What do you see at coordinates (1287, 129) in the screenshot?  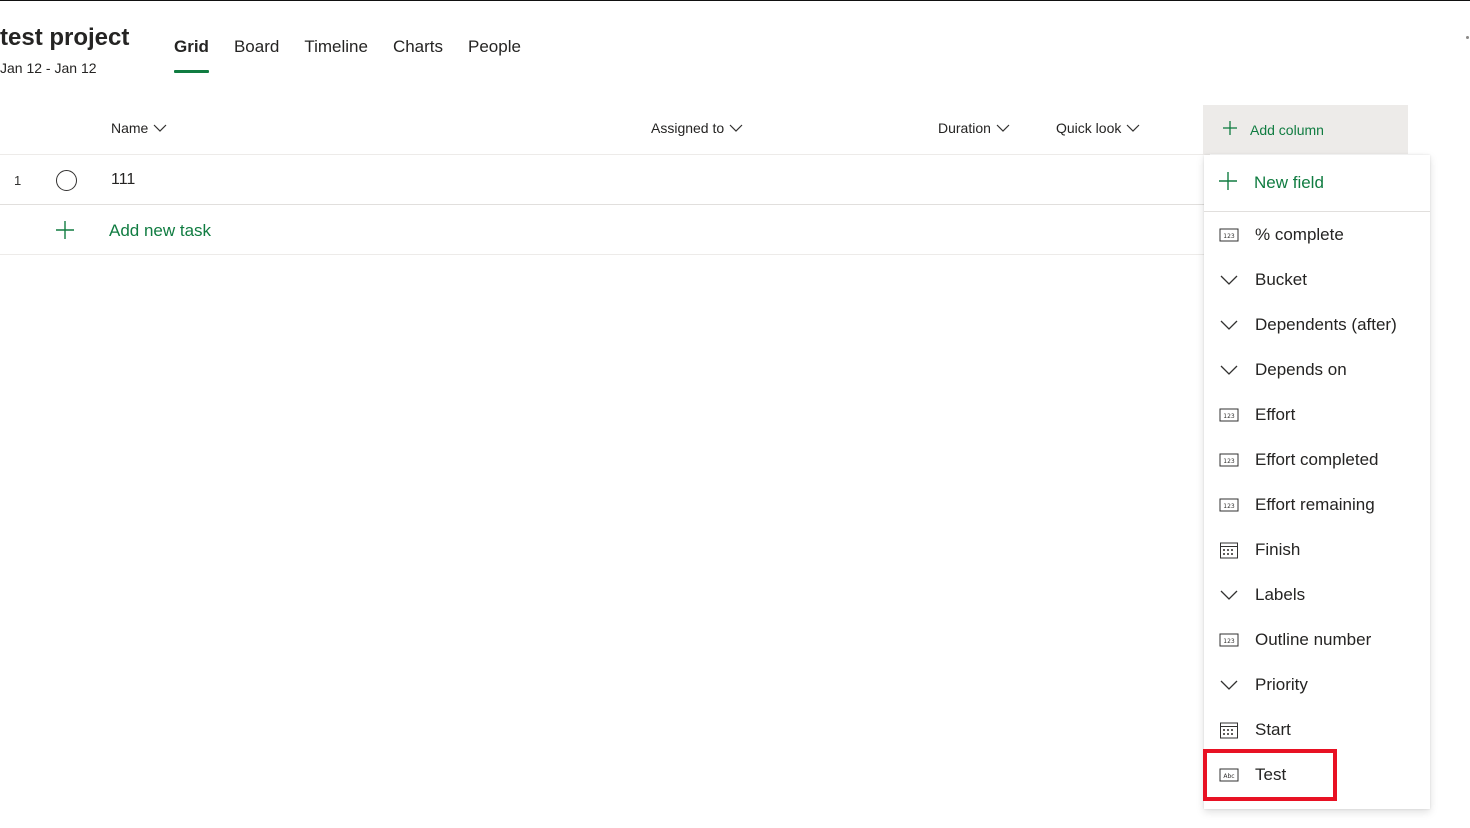 I see `add-column-label: Add column` at bounding box center [1287, 129].